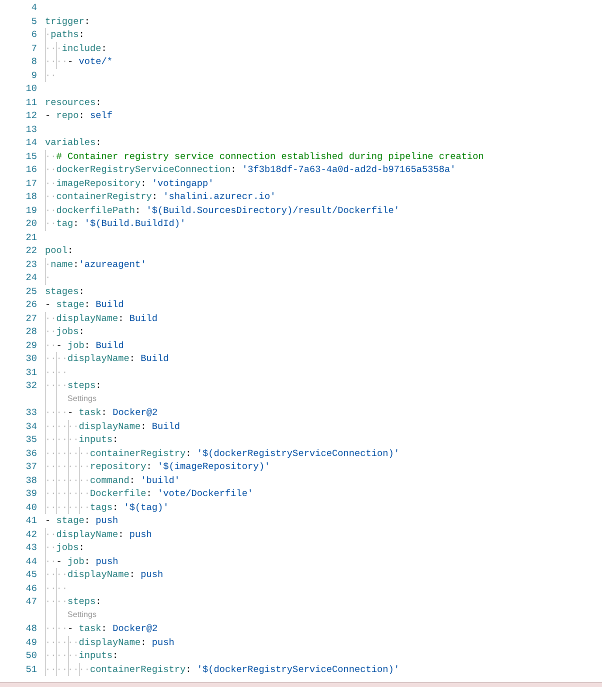 This screenshot has width=602, height=687. What do you see at coordinates (30, 413) in the screenshot?
I see `line-number: 33` at bounding box center [30, 413].